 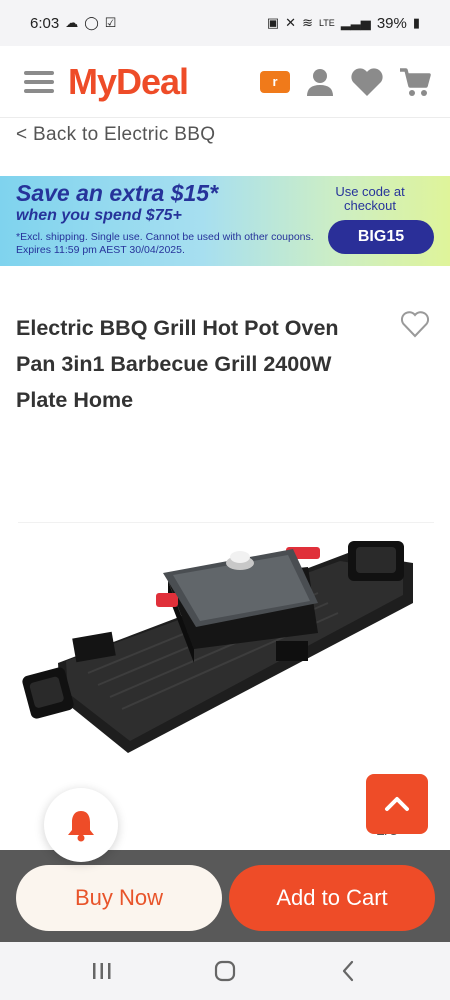 I want to click on home-icon, so click(x=225, y=971).